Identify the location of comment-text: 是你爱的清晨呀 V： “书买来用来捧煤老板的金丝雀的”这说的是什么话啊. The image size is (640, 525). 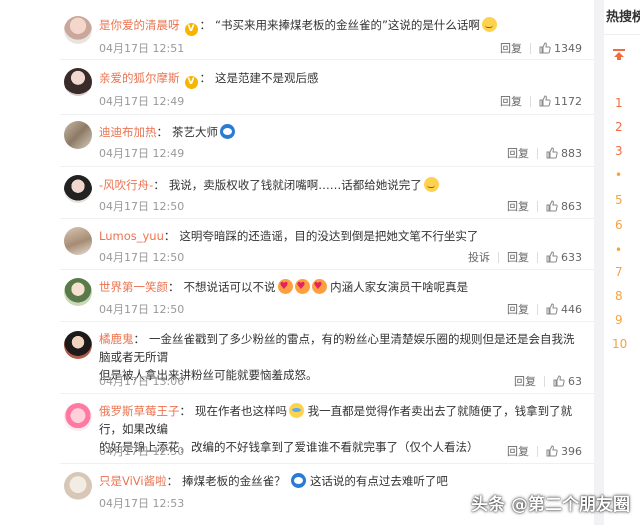
(340, 26).